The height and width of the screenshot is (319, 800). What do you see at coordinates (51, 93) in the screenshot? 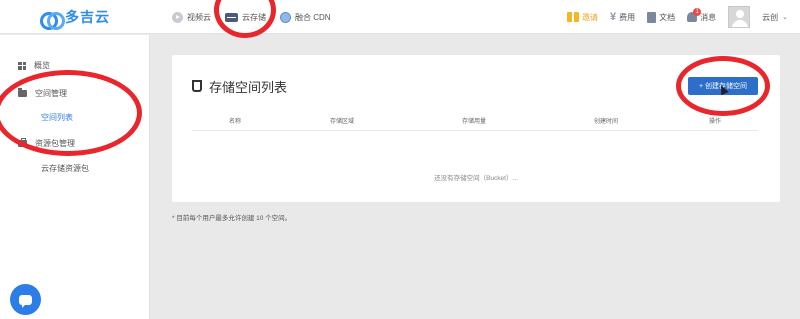
I see `sidebar-item-label: 空间管理` at bounding box center [51, 93].